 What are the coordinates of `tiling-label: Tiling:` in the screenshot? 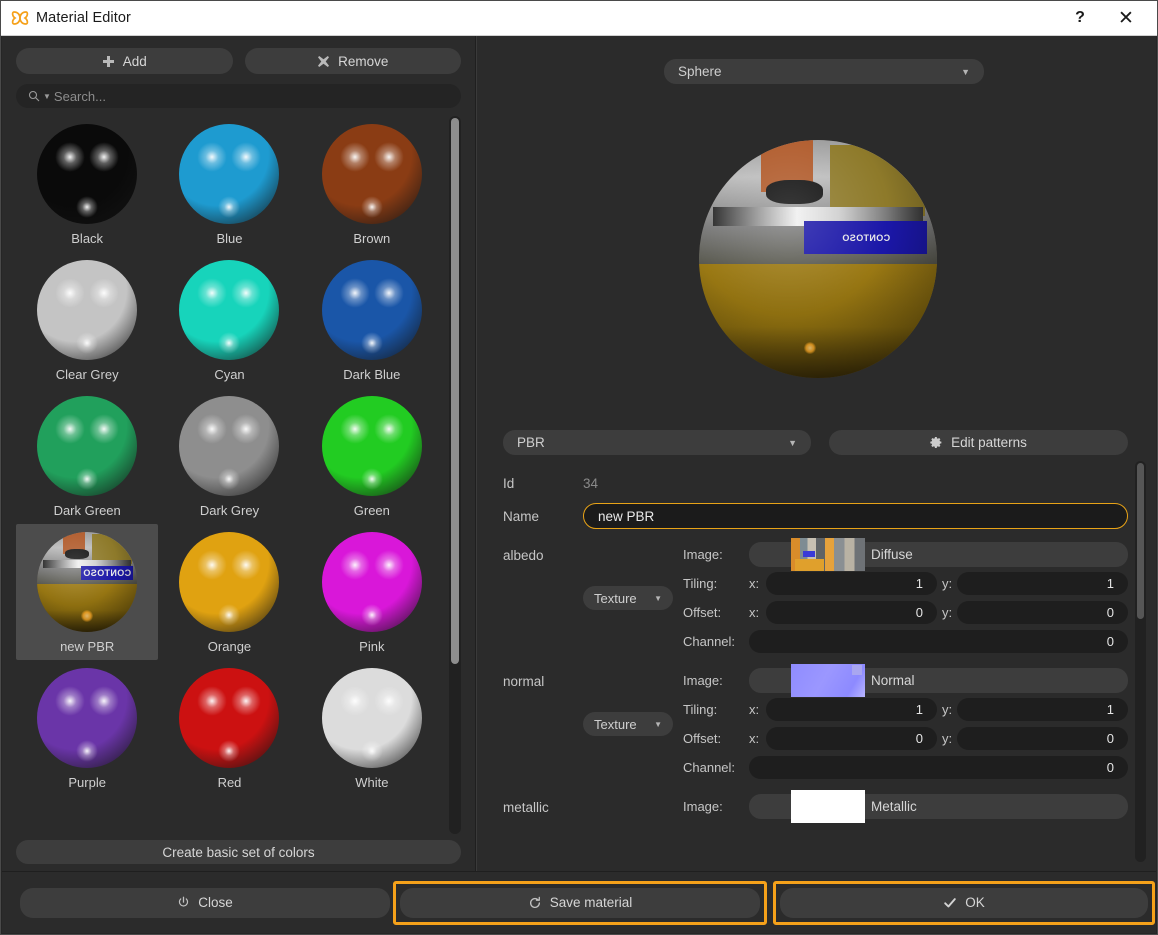 It's located at (700, 583).